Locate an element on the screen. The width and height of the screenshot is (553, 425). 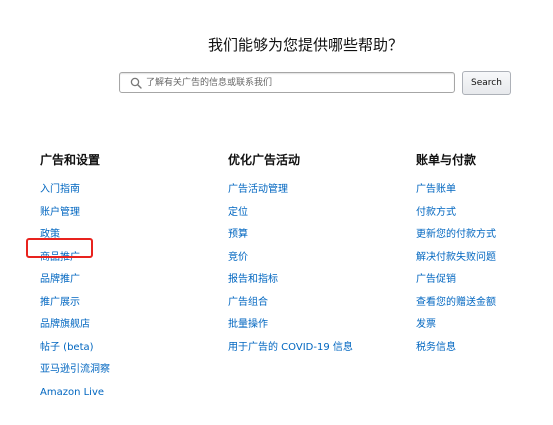
list-item: 税务信息 is located at coordinates (456, 345).